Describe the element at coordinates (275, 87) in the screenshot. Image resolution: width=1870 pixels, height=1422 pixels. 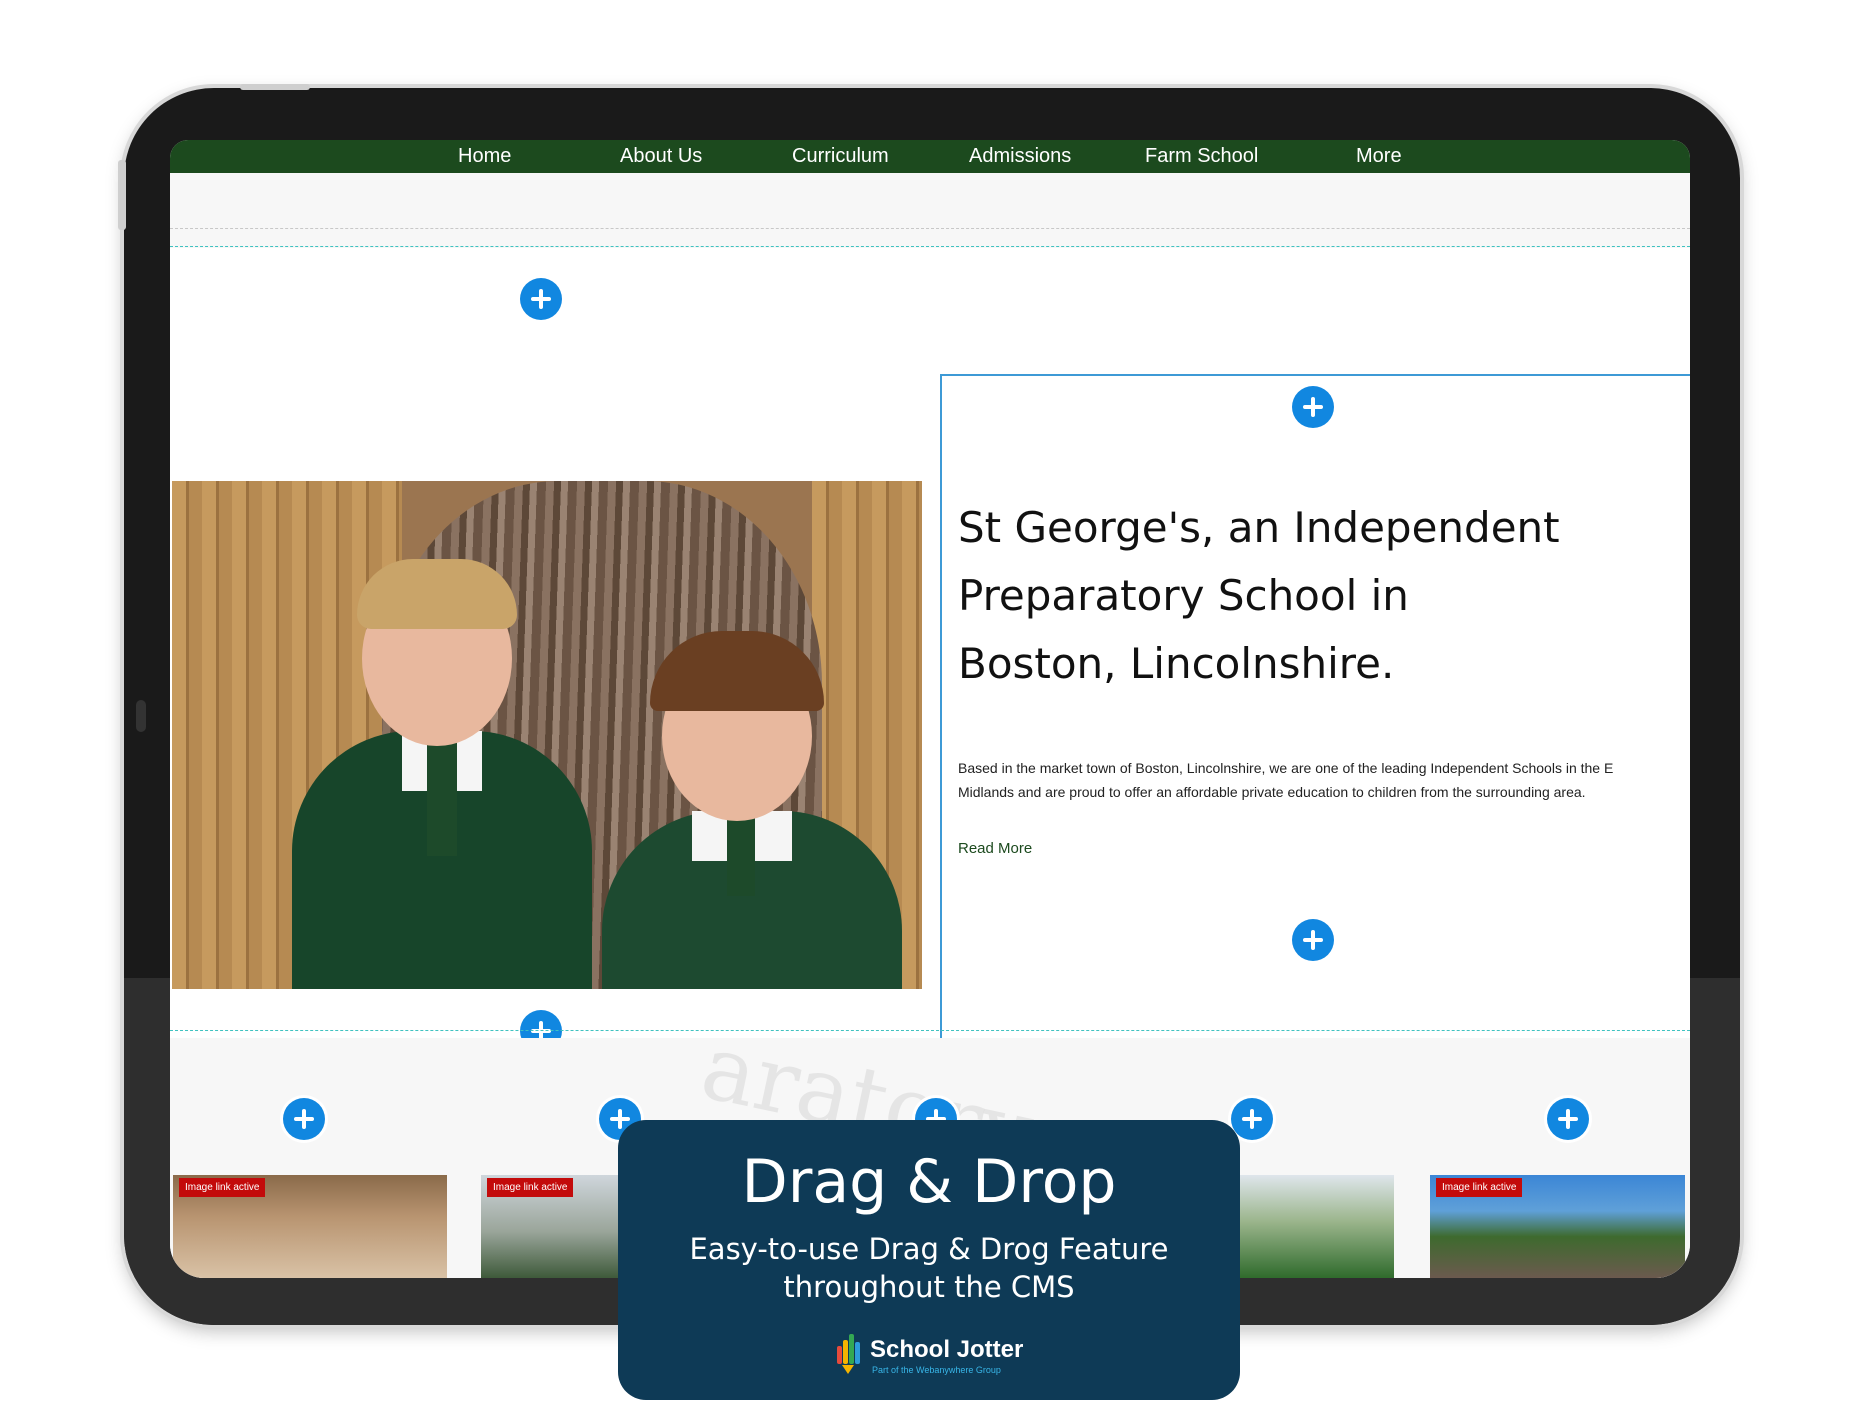
I see `tablet-top-button` at that location.